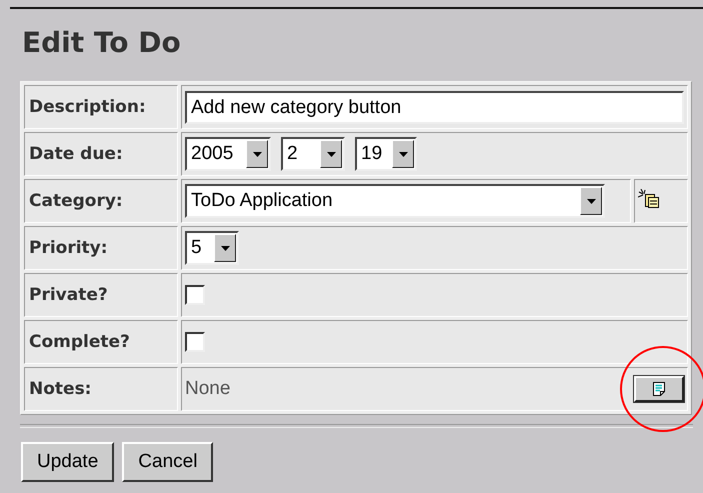 The width and height of the screenshot is (703, 493). Describe the element at coordinates (212, 248) in the screenshot. I see `priority-select: 5` at that location.